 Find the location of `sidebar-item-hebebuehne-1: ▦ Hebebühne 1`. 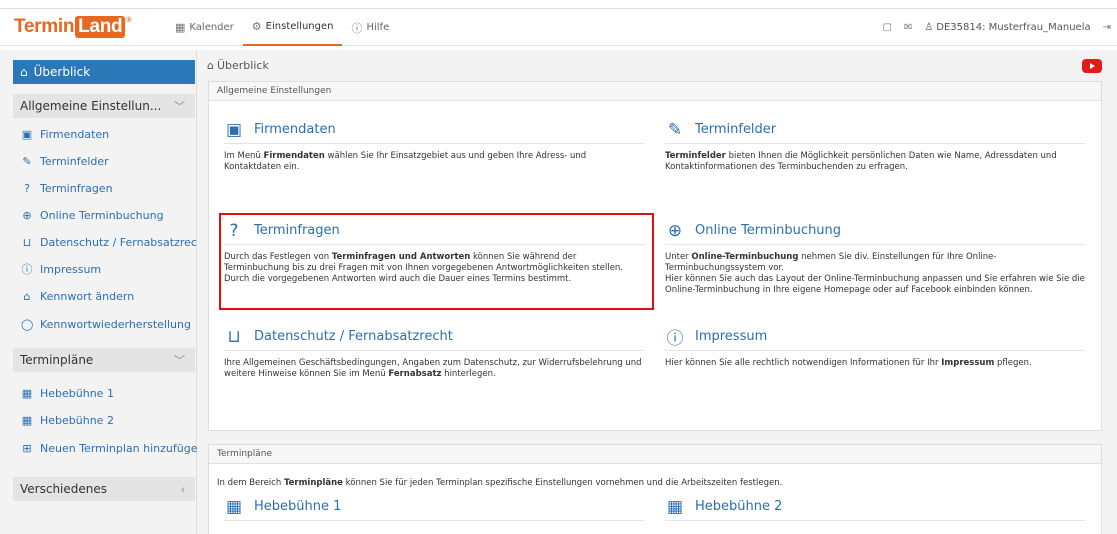

sidebar-item-hebebuehne-1: ▦ Hebebühne 1 is located at coordinates (67, 393).